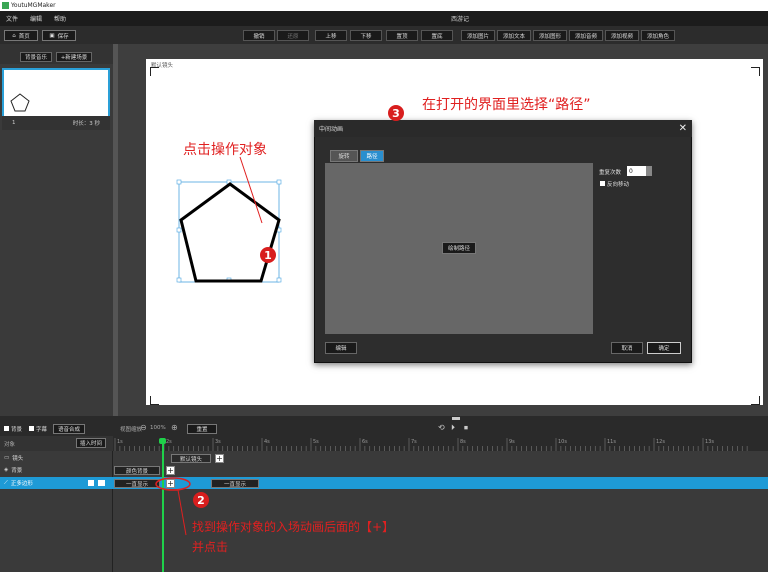 This screenshot has height=572, width=768. I want to click on save-icon: ▣, so click(52, 35).